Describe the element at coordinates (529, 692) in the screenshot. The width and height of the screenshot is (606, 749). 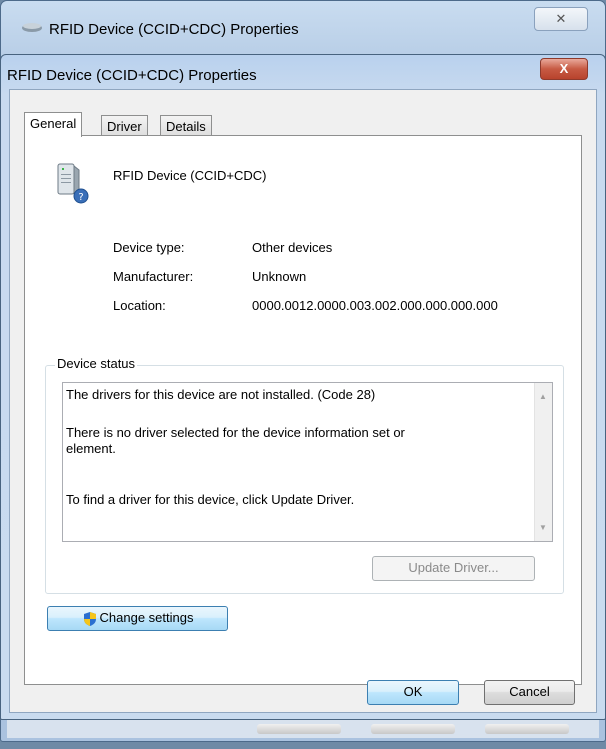
I see `cancel-button: Cancel` at that location.